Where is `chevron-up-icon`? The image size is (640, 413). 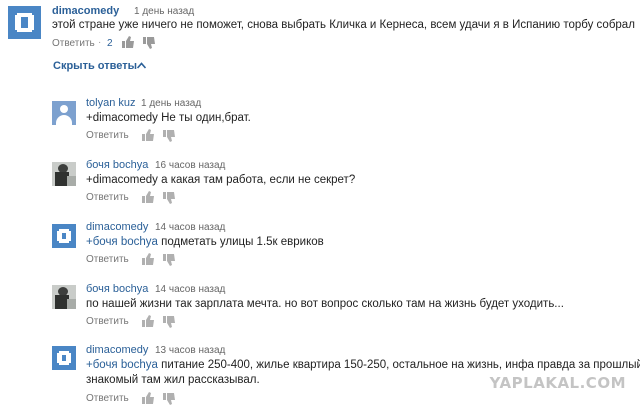 chevron-up-icon is located at coordinates (141, 65).